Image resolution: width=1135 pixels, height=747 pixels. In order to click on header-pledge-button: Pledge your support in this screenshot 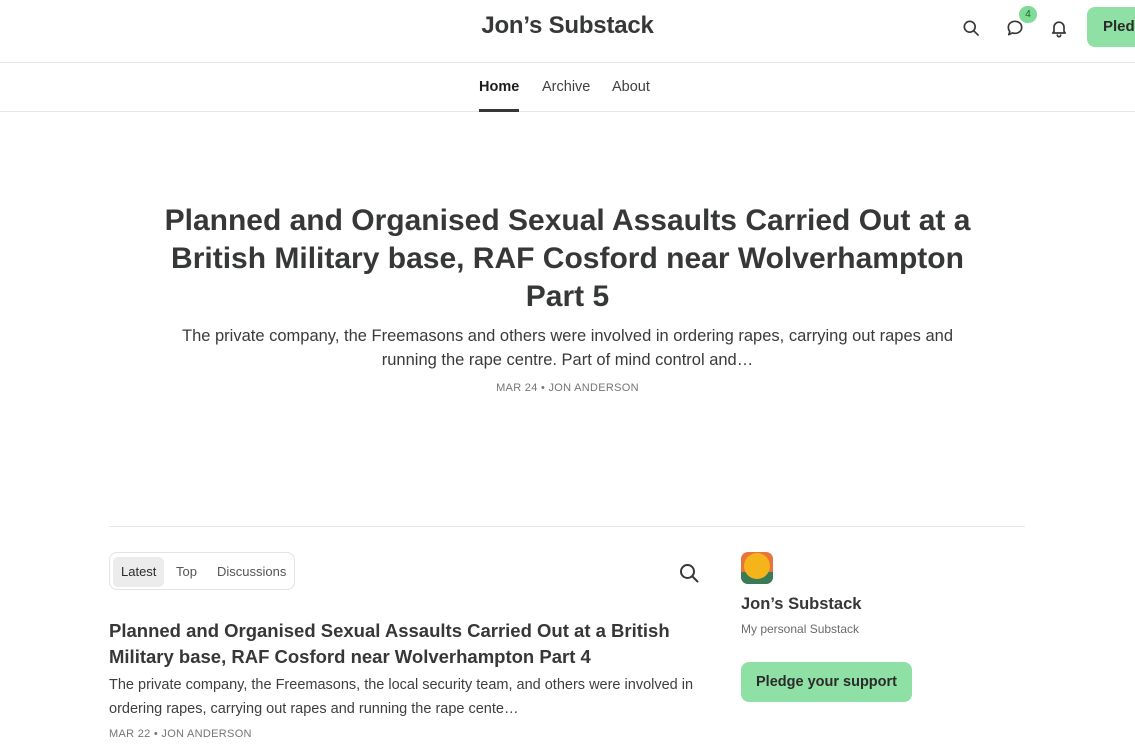, I will do `click(1111, 27)`.